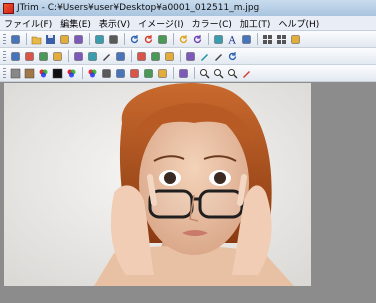 The height and width of the screenshot is (303, 376). I want to click on mosaic-button, so click(155, 56).